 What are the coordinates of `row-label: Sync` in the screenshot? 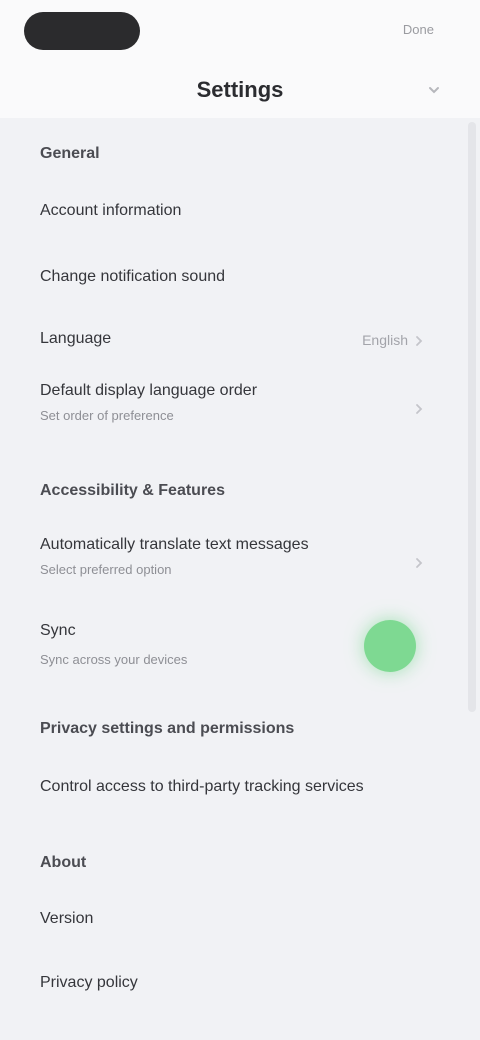 It's located at (58, 630).